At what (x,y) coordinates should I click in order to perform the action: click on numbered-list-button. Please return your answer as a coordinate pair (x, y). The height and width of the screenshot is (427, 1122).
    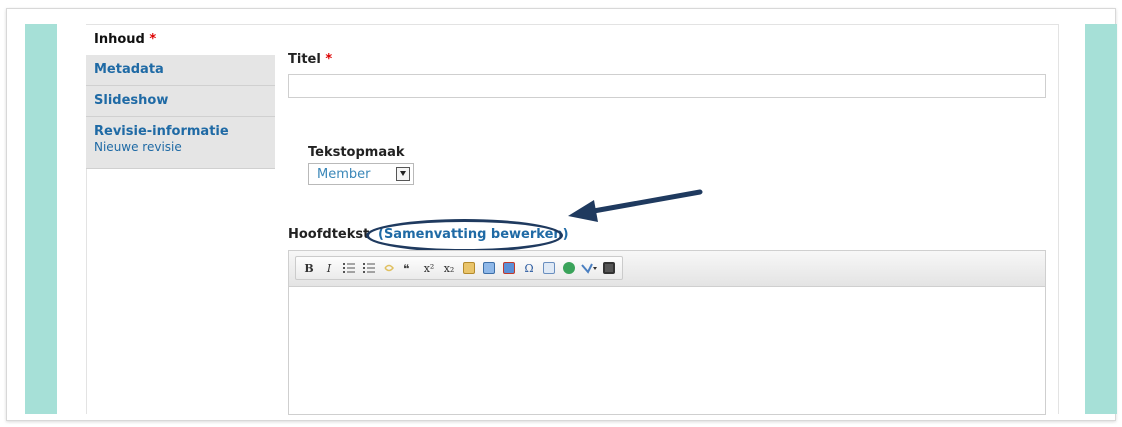
    Looking at the image, I should click on (369, 268).